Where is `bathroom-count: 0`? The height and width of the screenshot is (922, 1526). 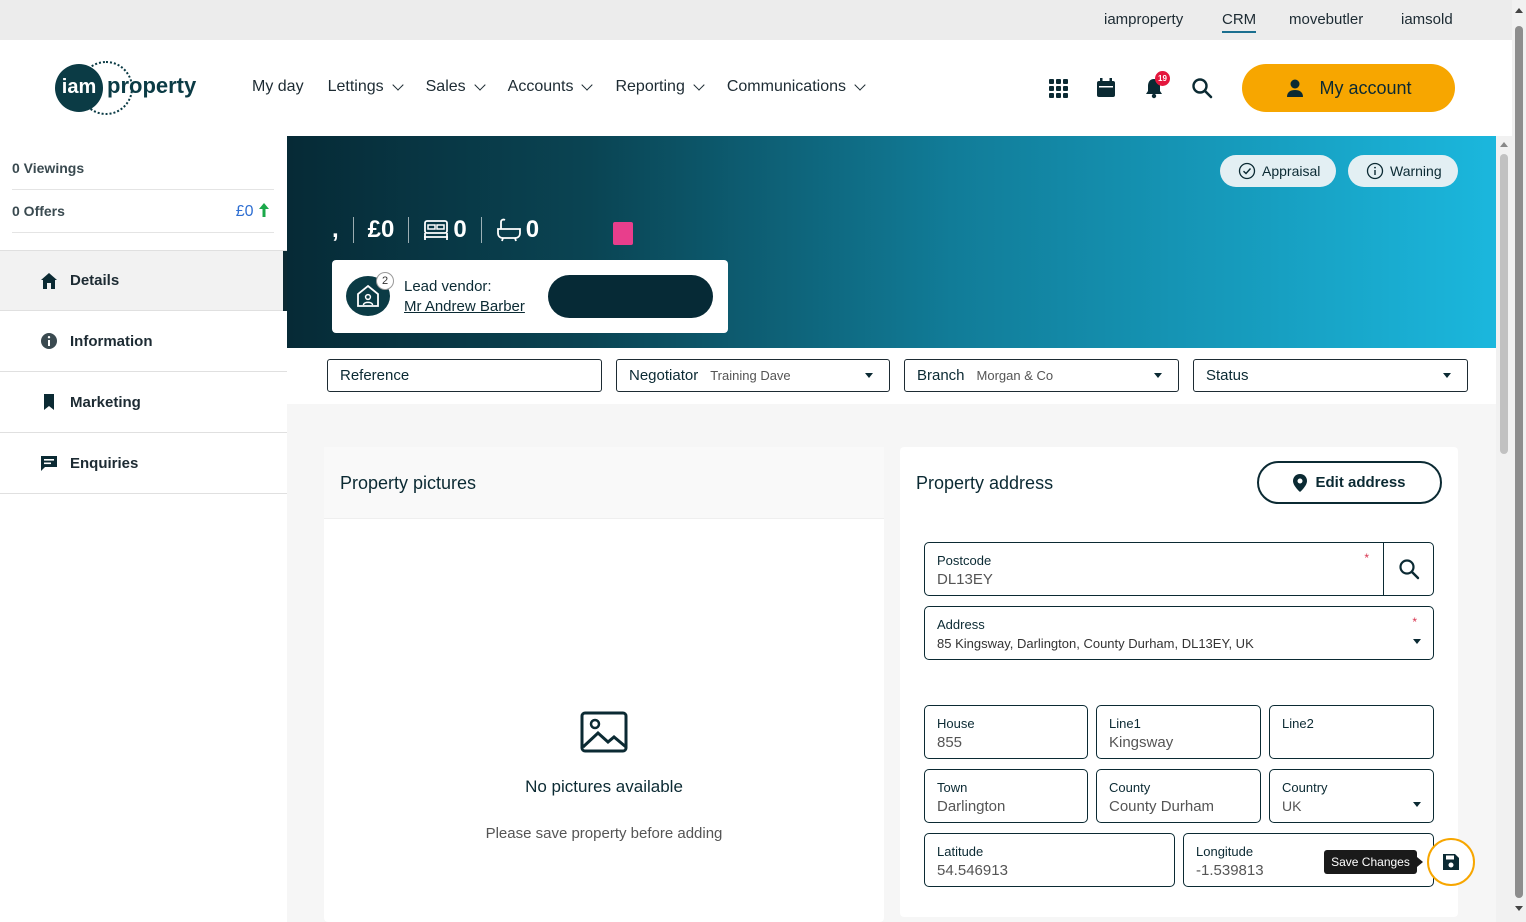
bathroom-count: 0 is located at coordinates (532, 229).